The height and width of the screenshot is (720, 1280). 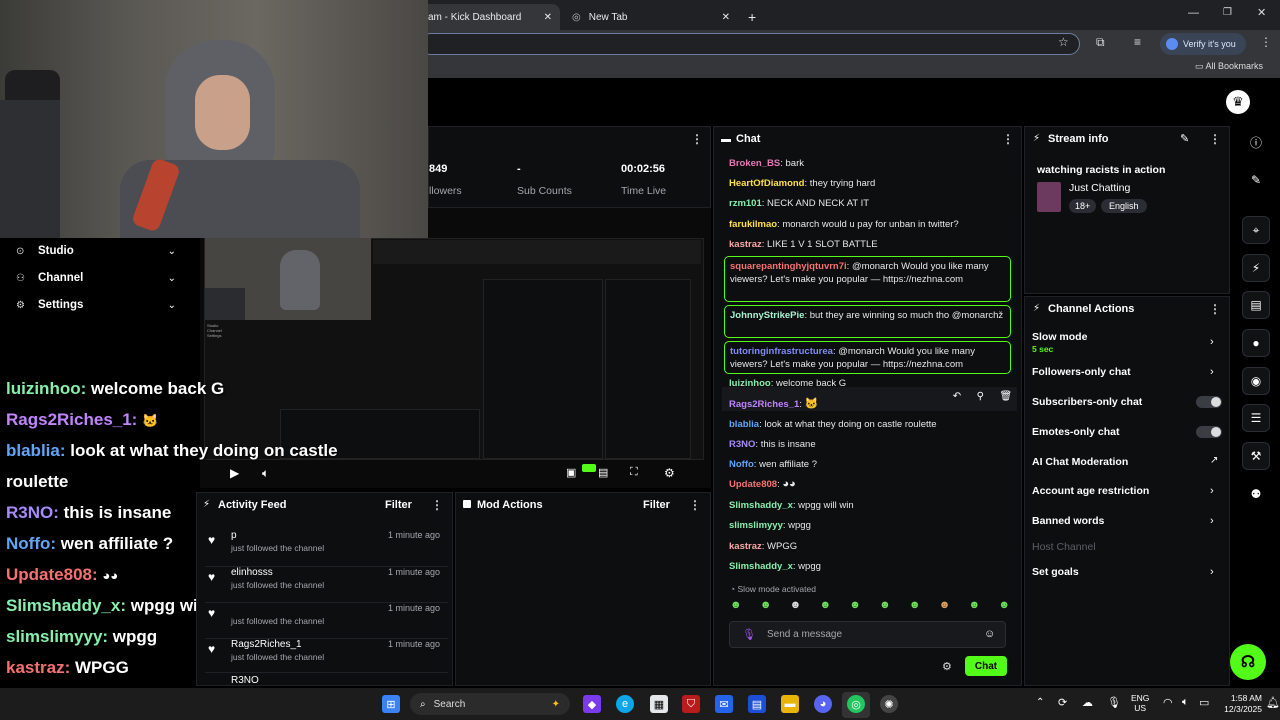 I want to click on sidebar-item-settings: ⚙ Settings ⌄, so click(x=105, y=305).